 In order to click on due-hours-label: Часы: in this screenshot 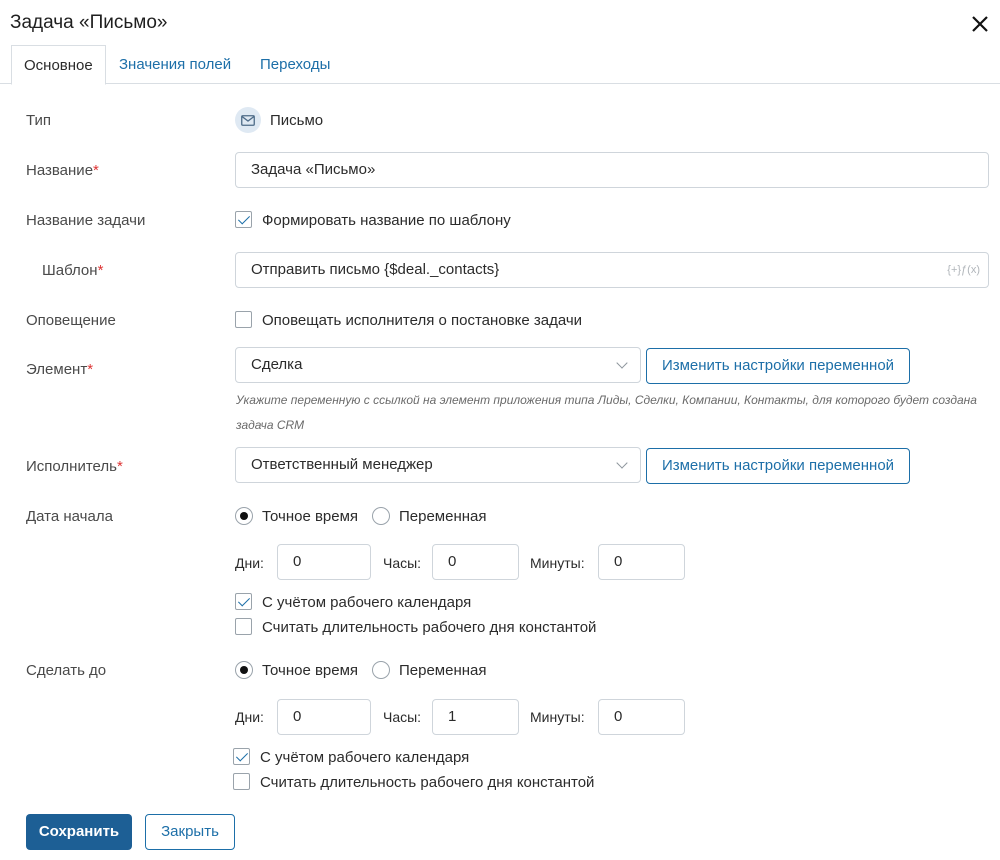, I will do `click(402, 717)`.